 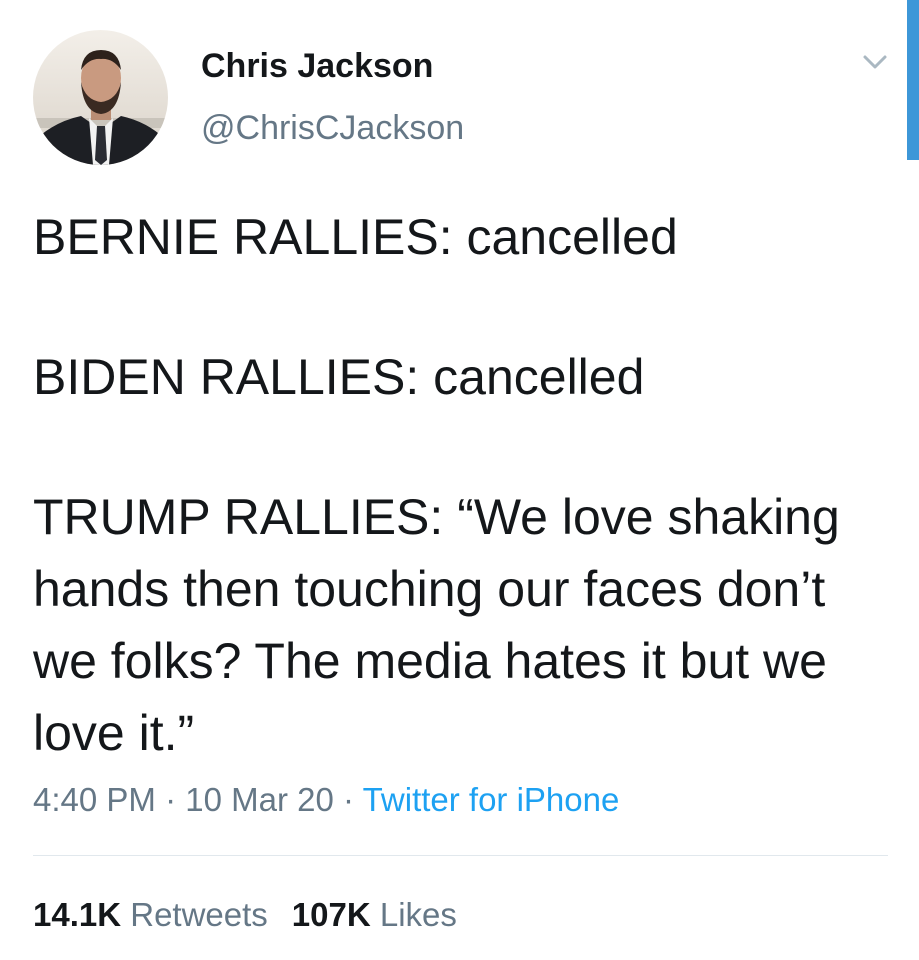 I want to click on retweets-label: Retweets, so click(x=199, y=914).